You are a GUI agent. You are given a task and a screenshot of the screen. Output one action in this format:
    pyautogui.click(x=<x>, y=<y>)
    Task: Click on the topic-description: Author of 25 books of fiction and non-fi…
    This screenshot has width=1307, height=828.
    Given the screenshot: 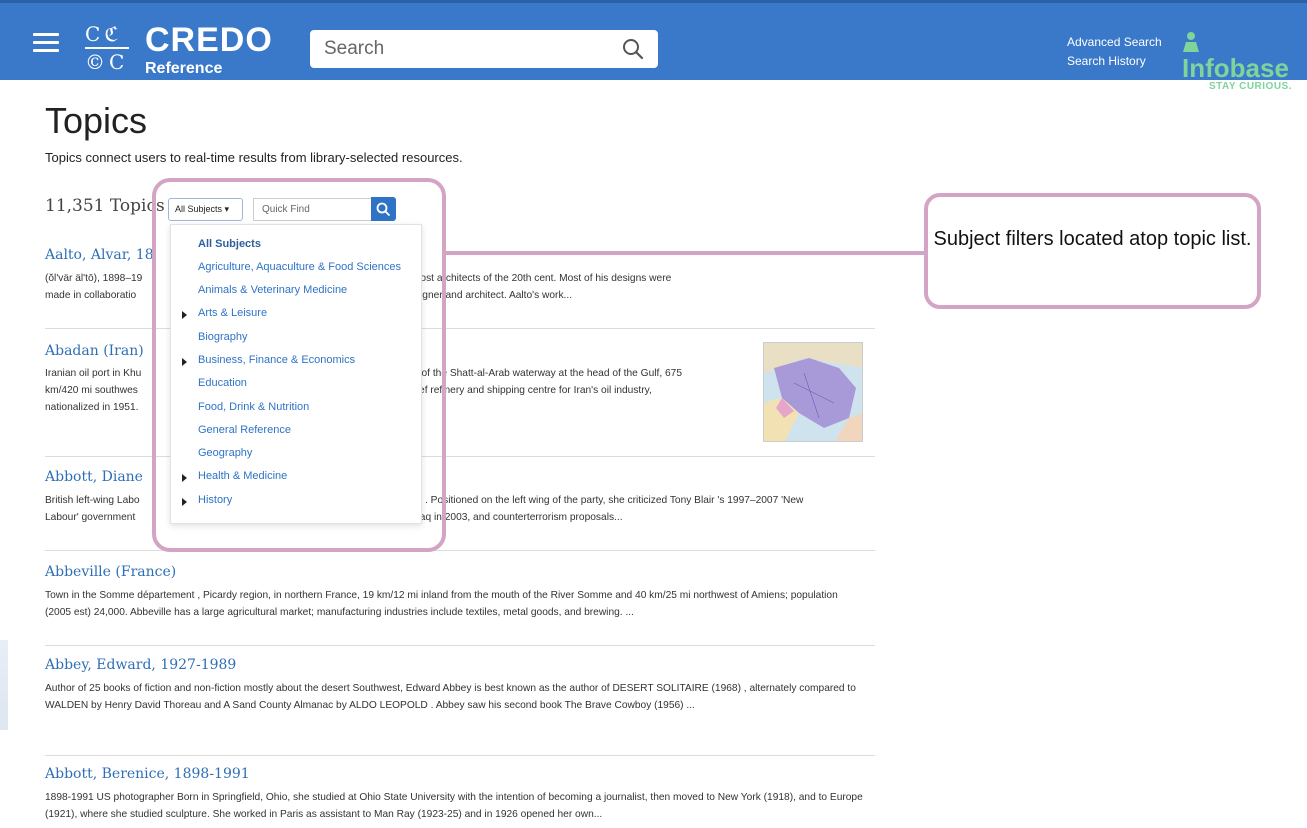 What is the action you would take?
    pyautogui.click(x=450, y=697)
    